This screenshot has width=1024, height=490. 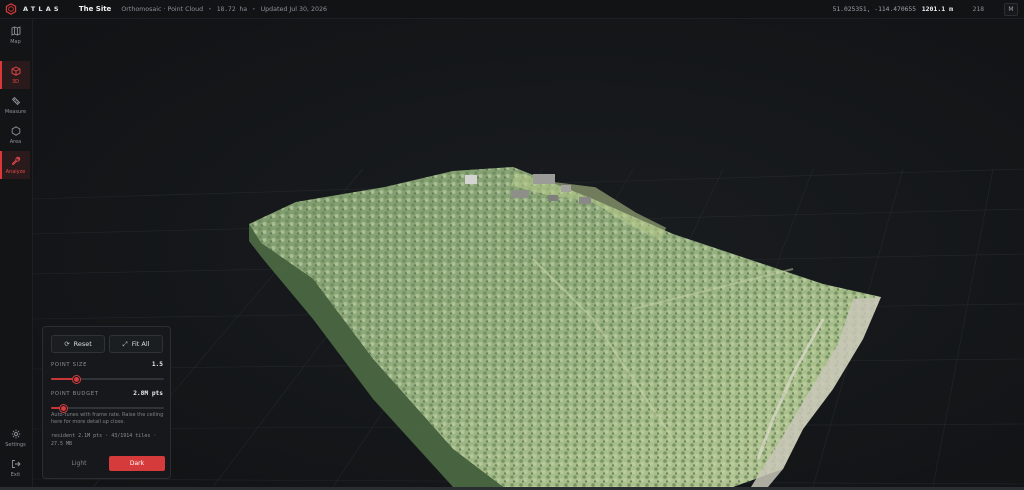 I want to click on brand-name: ATLAS, so click(x=42, y=9).